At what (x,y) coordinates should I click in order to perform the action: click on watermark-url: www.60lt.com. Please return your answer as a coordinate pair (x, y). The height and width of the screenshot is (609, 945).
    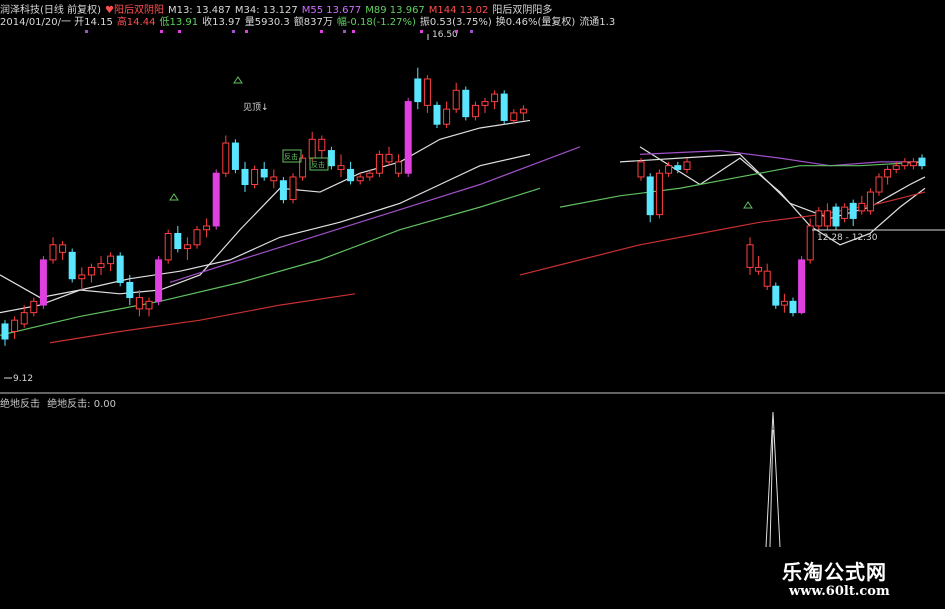
    Looking at the image, I should click on (839, 591).